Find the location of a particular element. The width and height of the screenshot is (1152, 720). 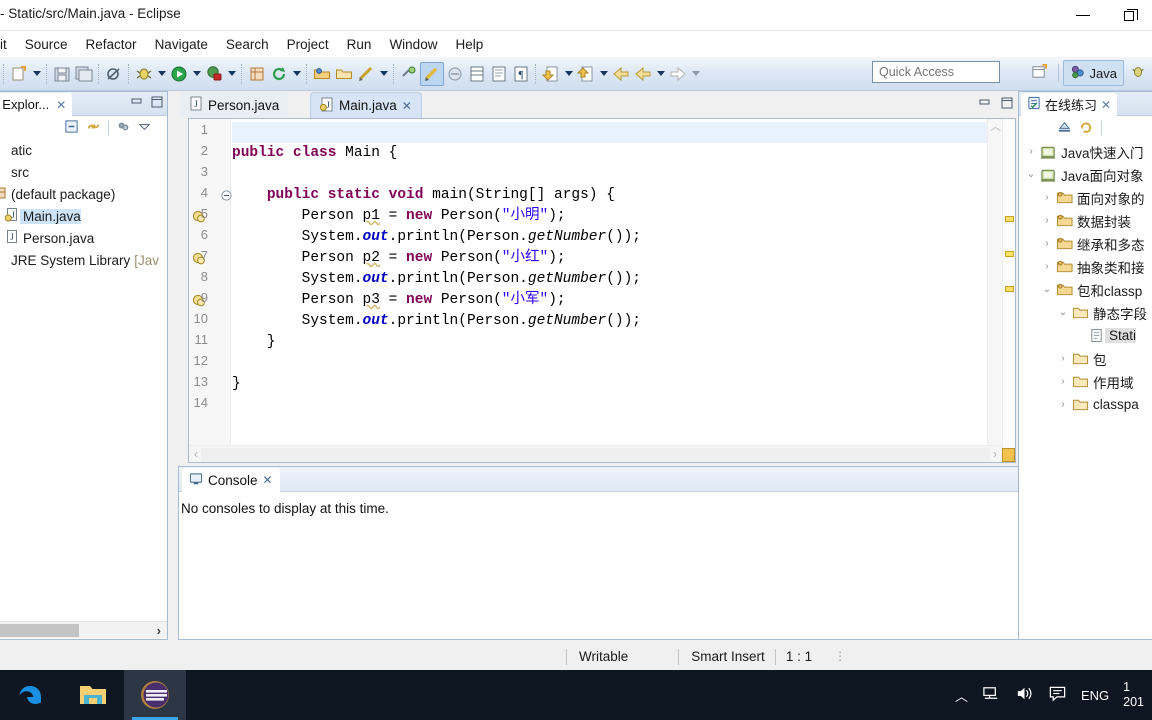

menu-item-project: Project is located at coordinates (308, 44).